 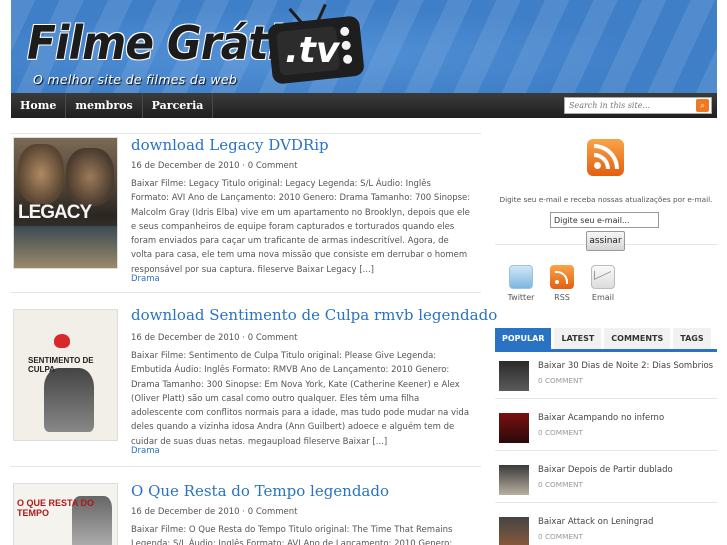 I want to click on site-logo-extension: .tv, so click(x=312, y=50).